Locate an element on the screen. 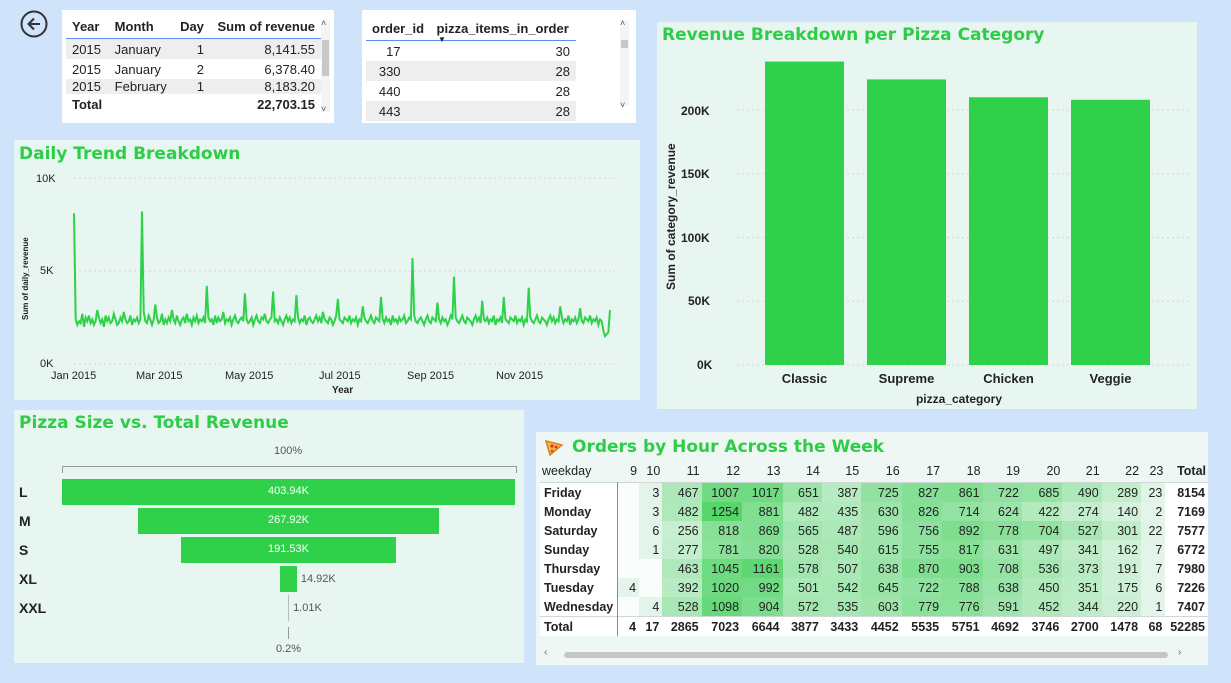 This screenshot has height=683, width=1231. heatmap-cell: 467 is located at coordinates (682, 492).